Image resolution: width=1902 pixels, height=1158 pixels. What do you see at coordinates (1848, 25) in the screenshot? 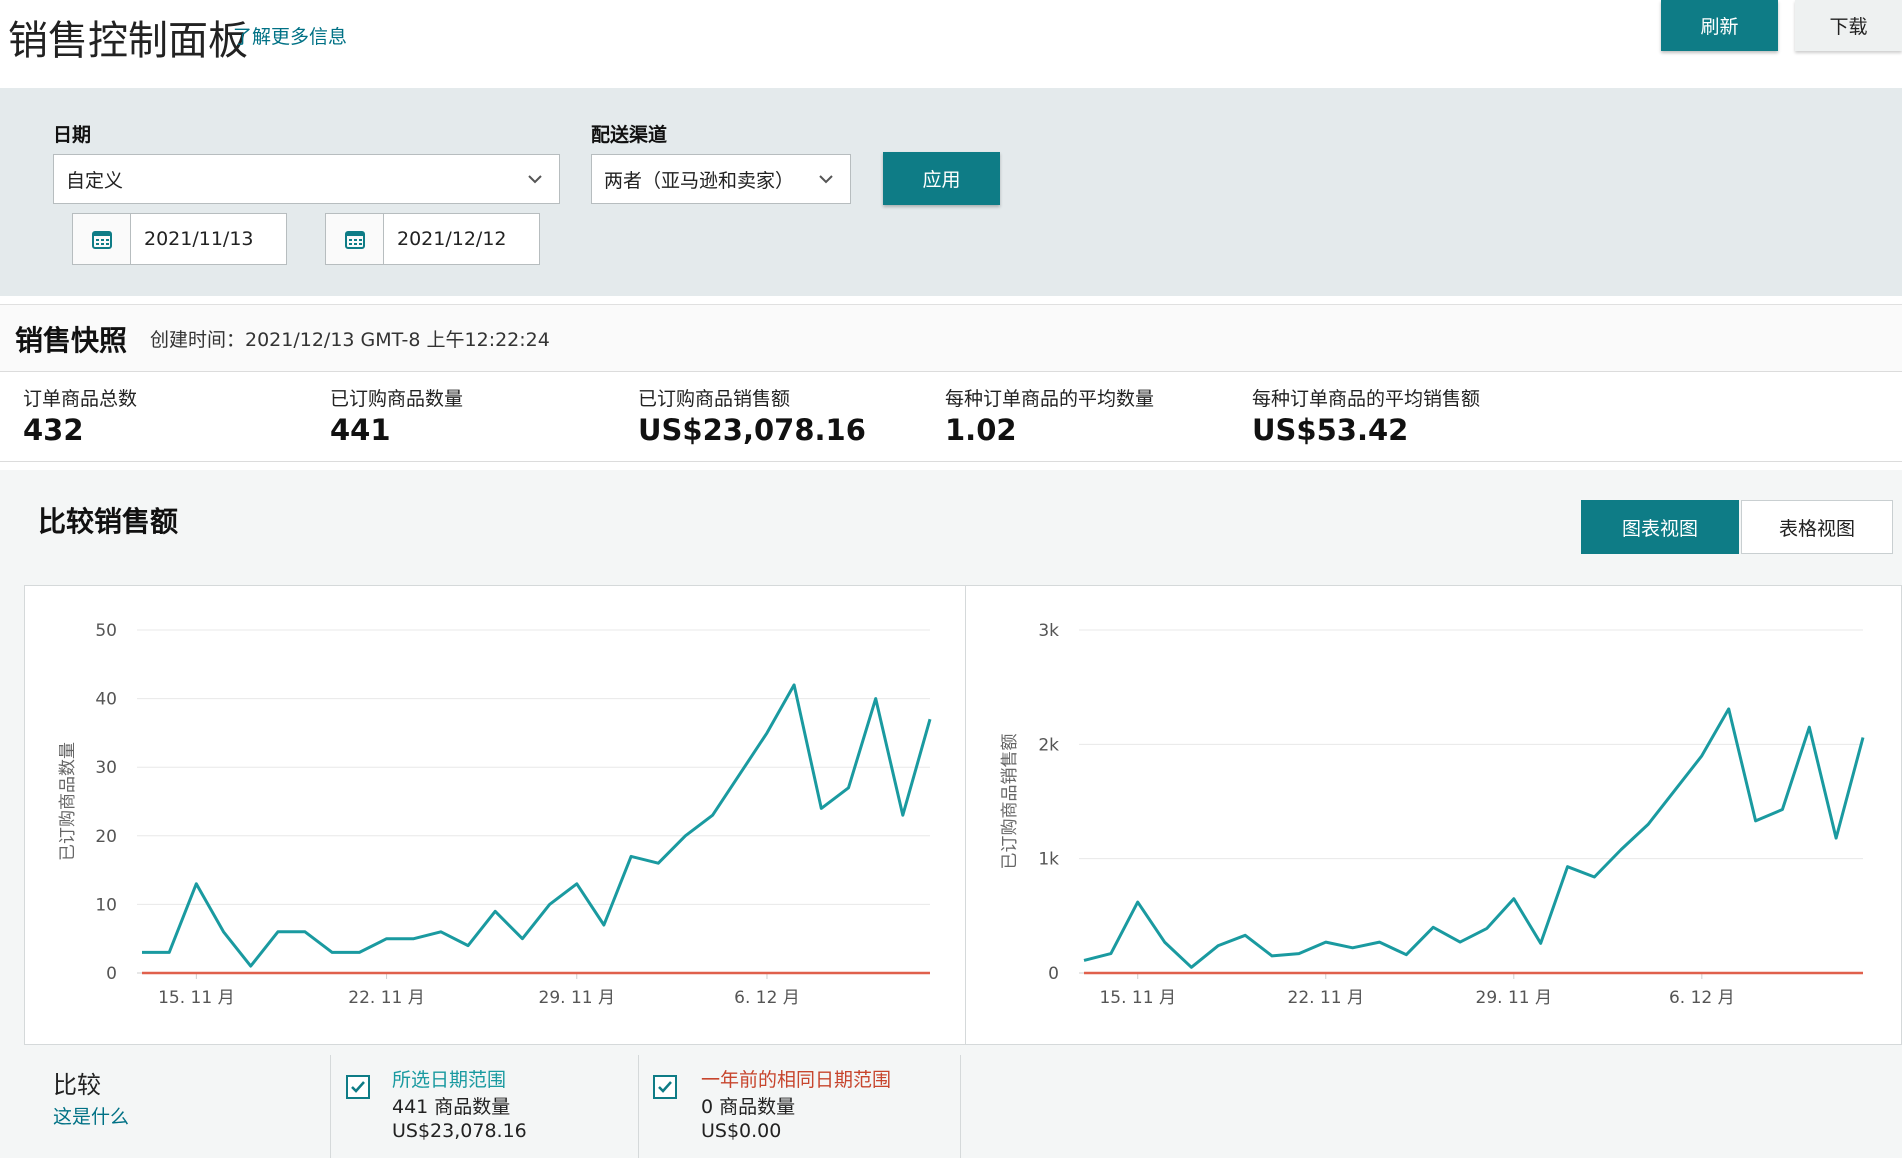
I see `download-button: 下载` at bounding box center [1848, 25].